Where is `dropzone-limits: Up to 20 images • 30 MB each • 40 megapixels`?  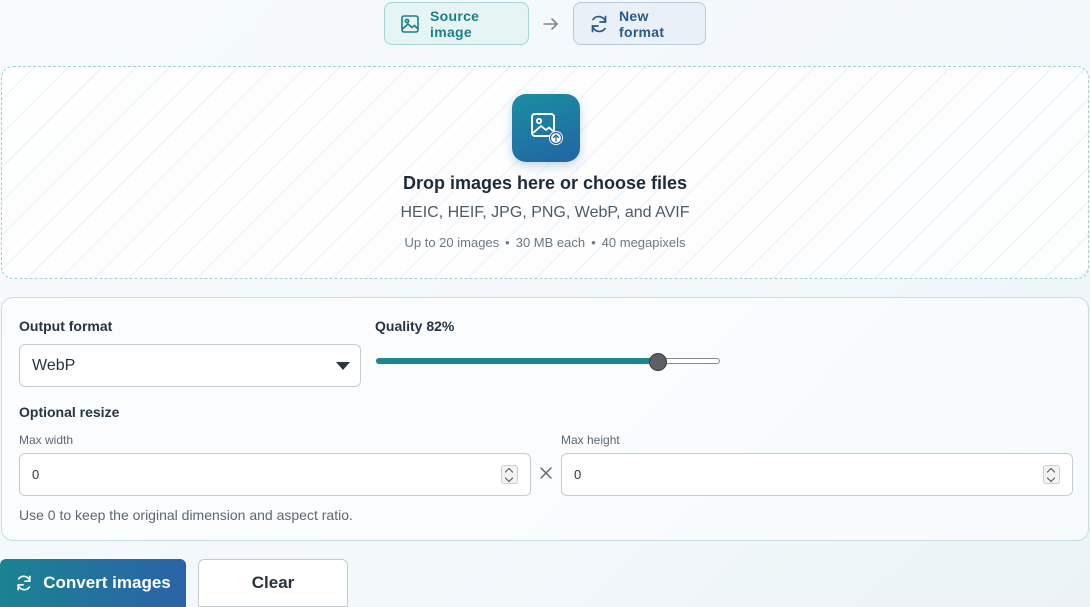
dropzone-limits: Up to 20 images • 30 MB each • 40 megapixels is located at coordinates (545, 242).